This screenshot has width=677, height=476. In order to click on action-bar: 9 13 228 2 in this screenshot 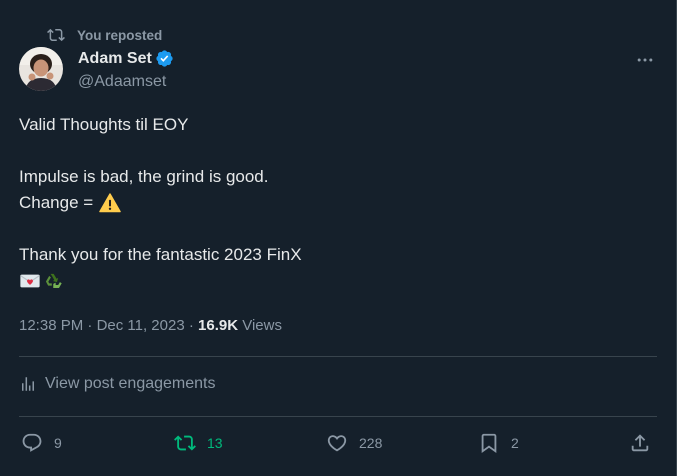, I will do `click(338, 443)`.